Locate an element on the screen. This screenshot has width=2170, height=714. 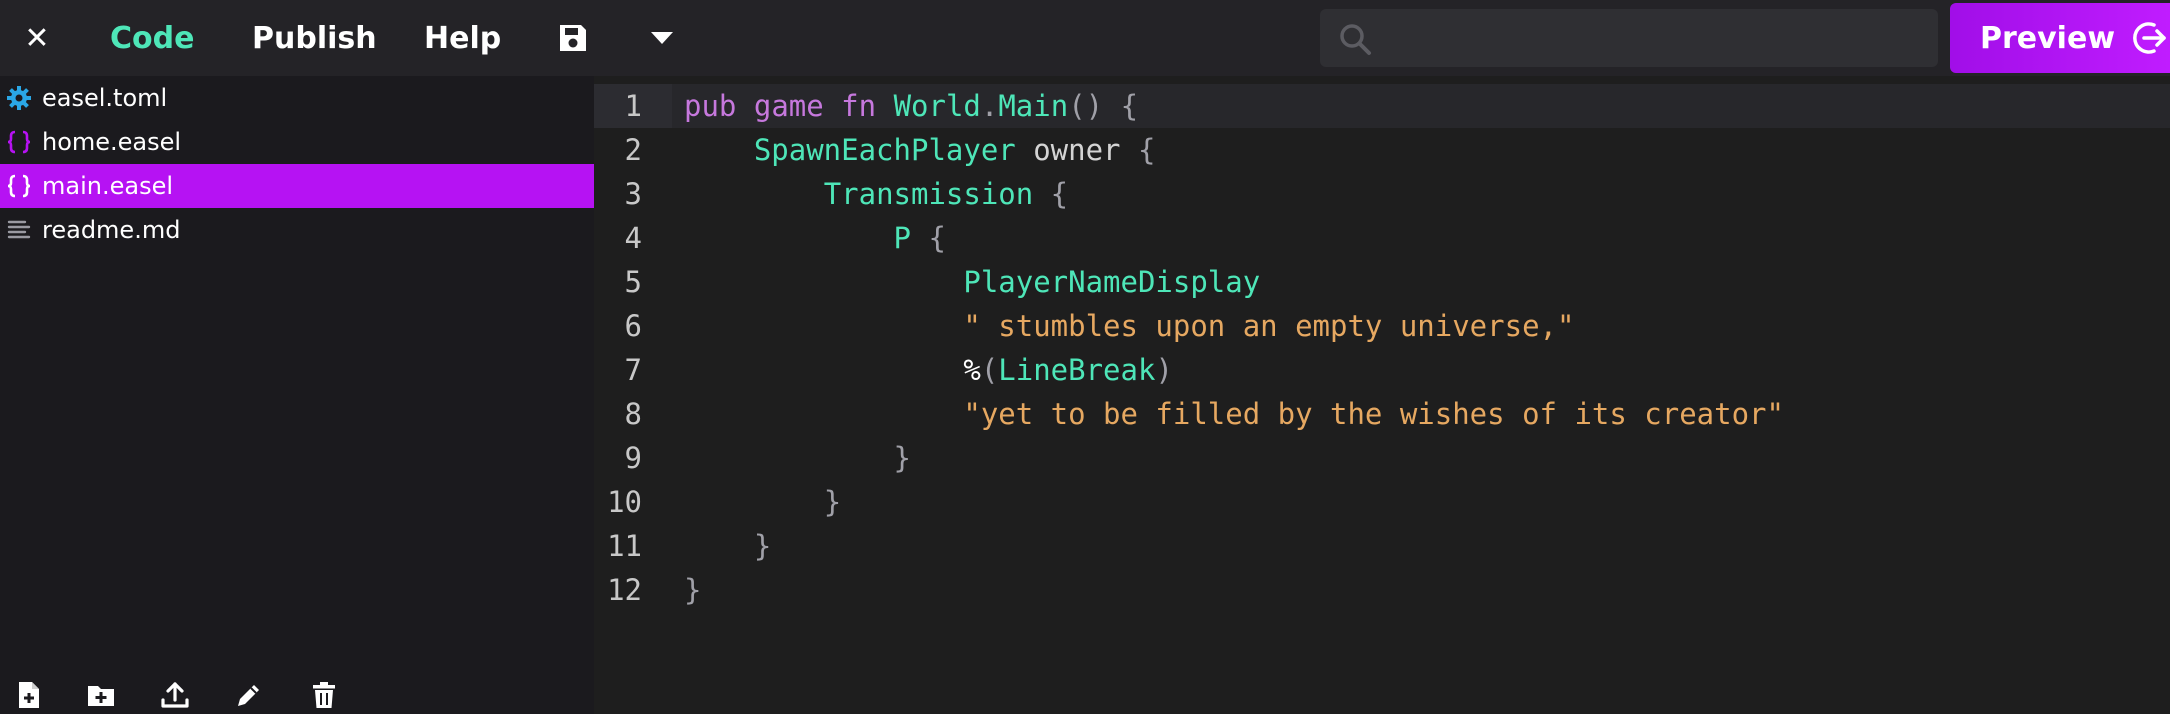
close-icon: ✕ is located at coordinates (37, 38).